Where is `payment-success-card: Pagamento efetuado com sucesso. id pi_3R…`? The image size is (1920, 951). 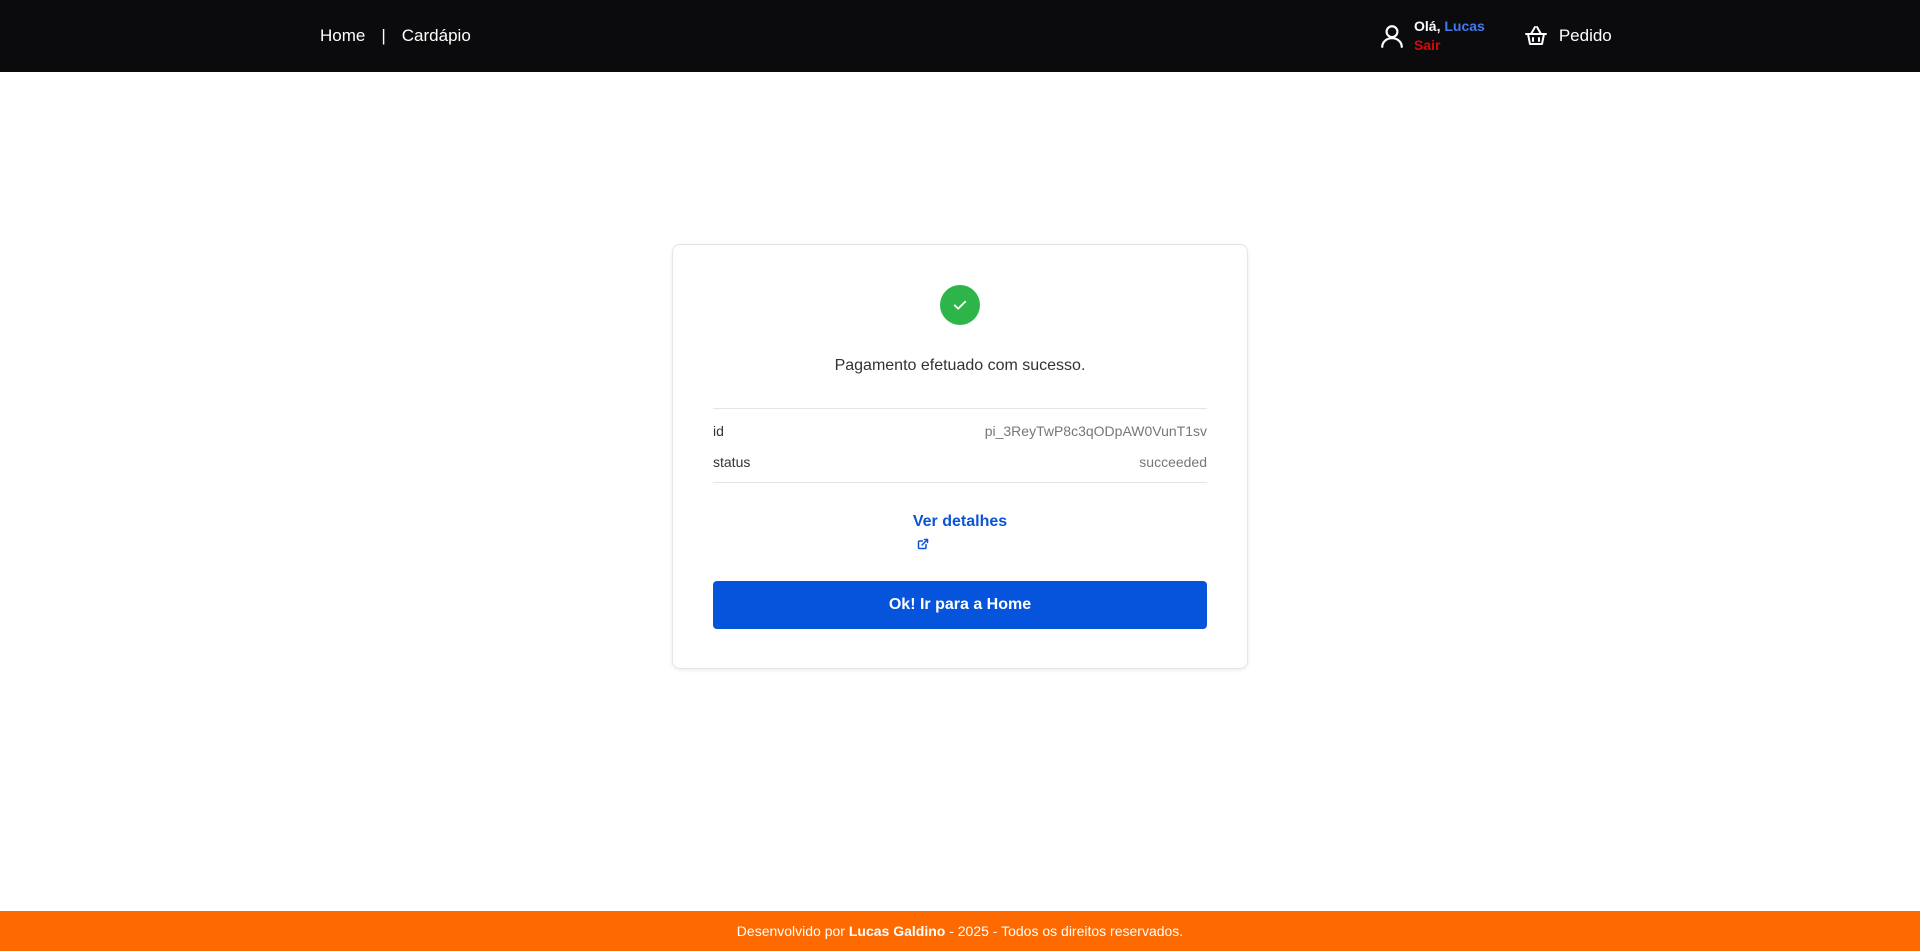
payment-success-card: Pagamento efetuado com sucesso. id pi_3R… is located at coordinates (960, 456).